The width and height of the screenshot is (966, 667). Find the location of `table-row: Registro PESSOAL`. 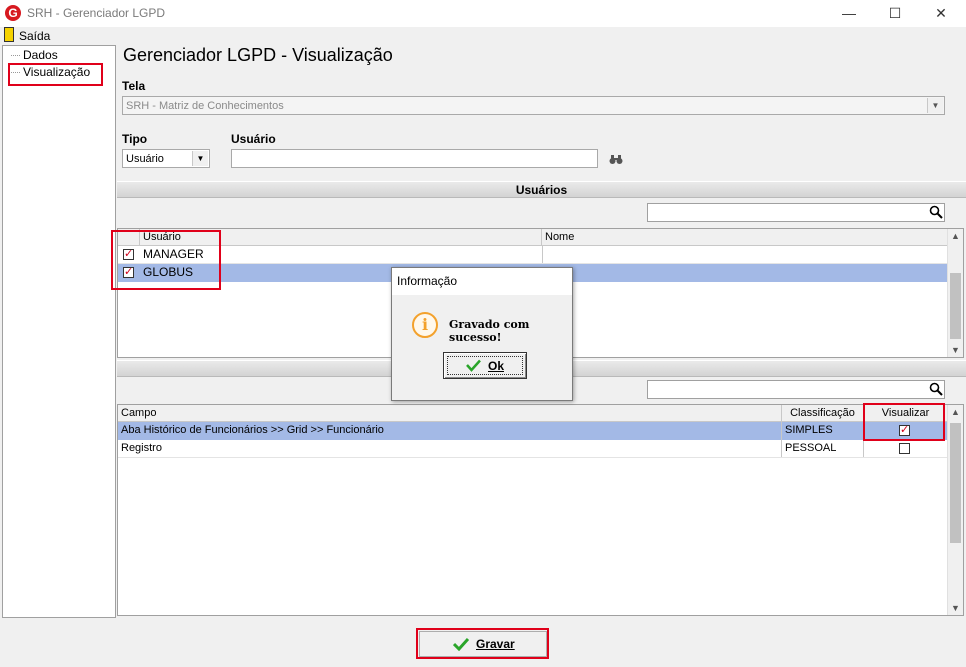

table-row: Registro PESSOAL is located at coordinates (532, 449).